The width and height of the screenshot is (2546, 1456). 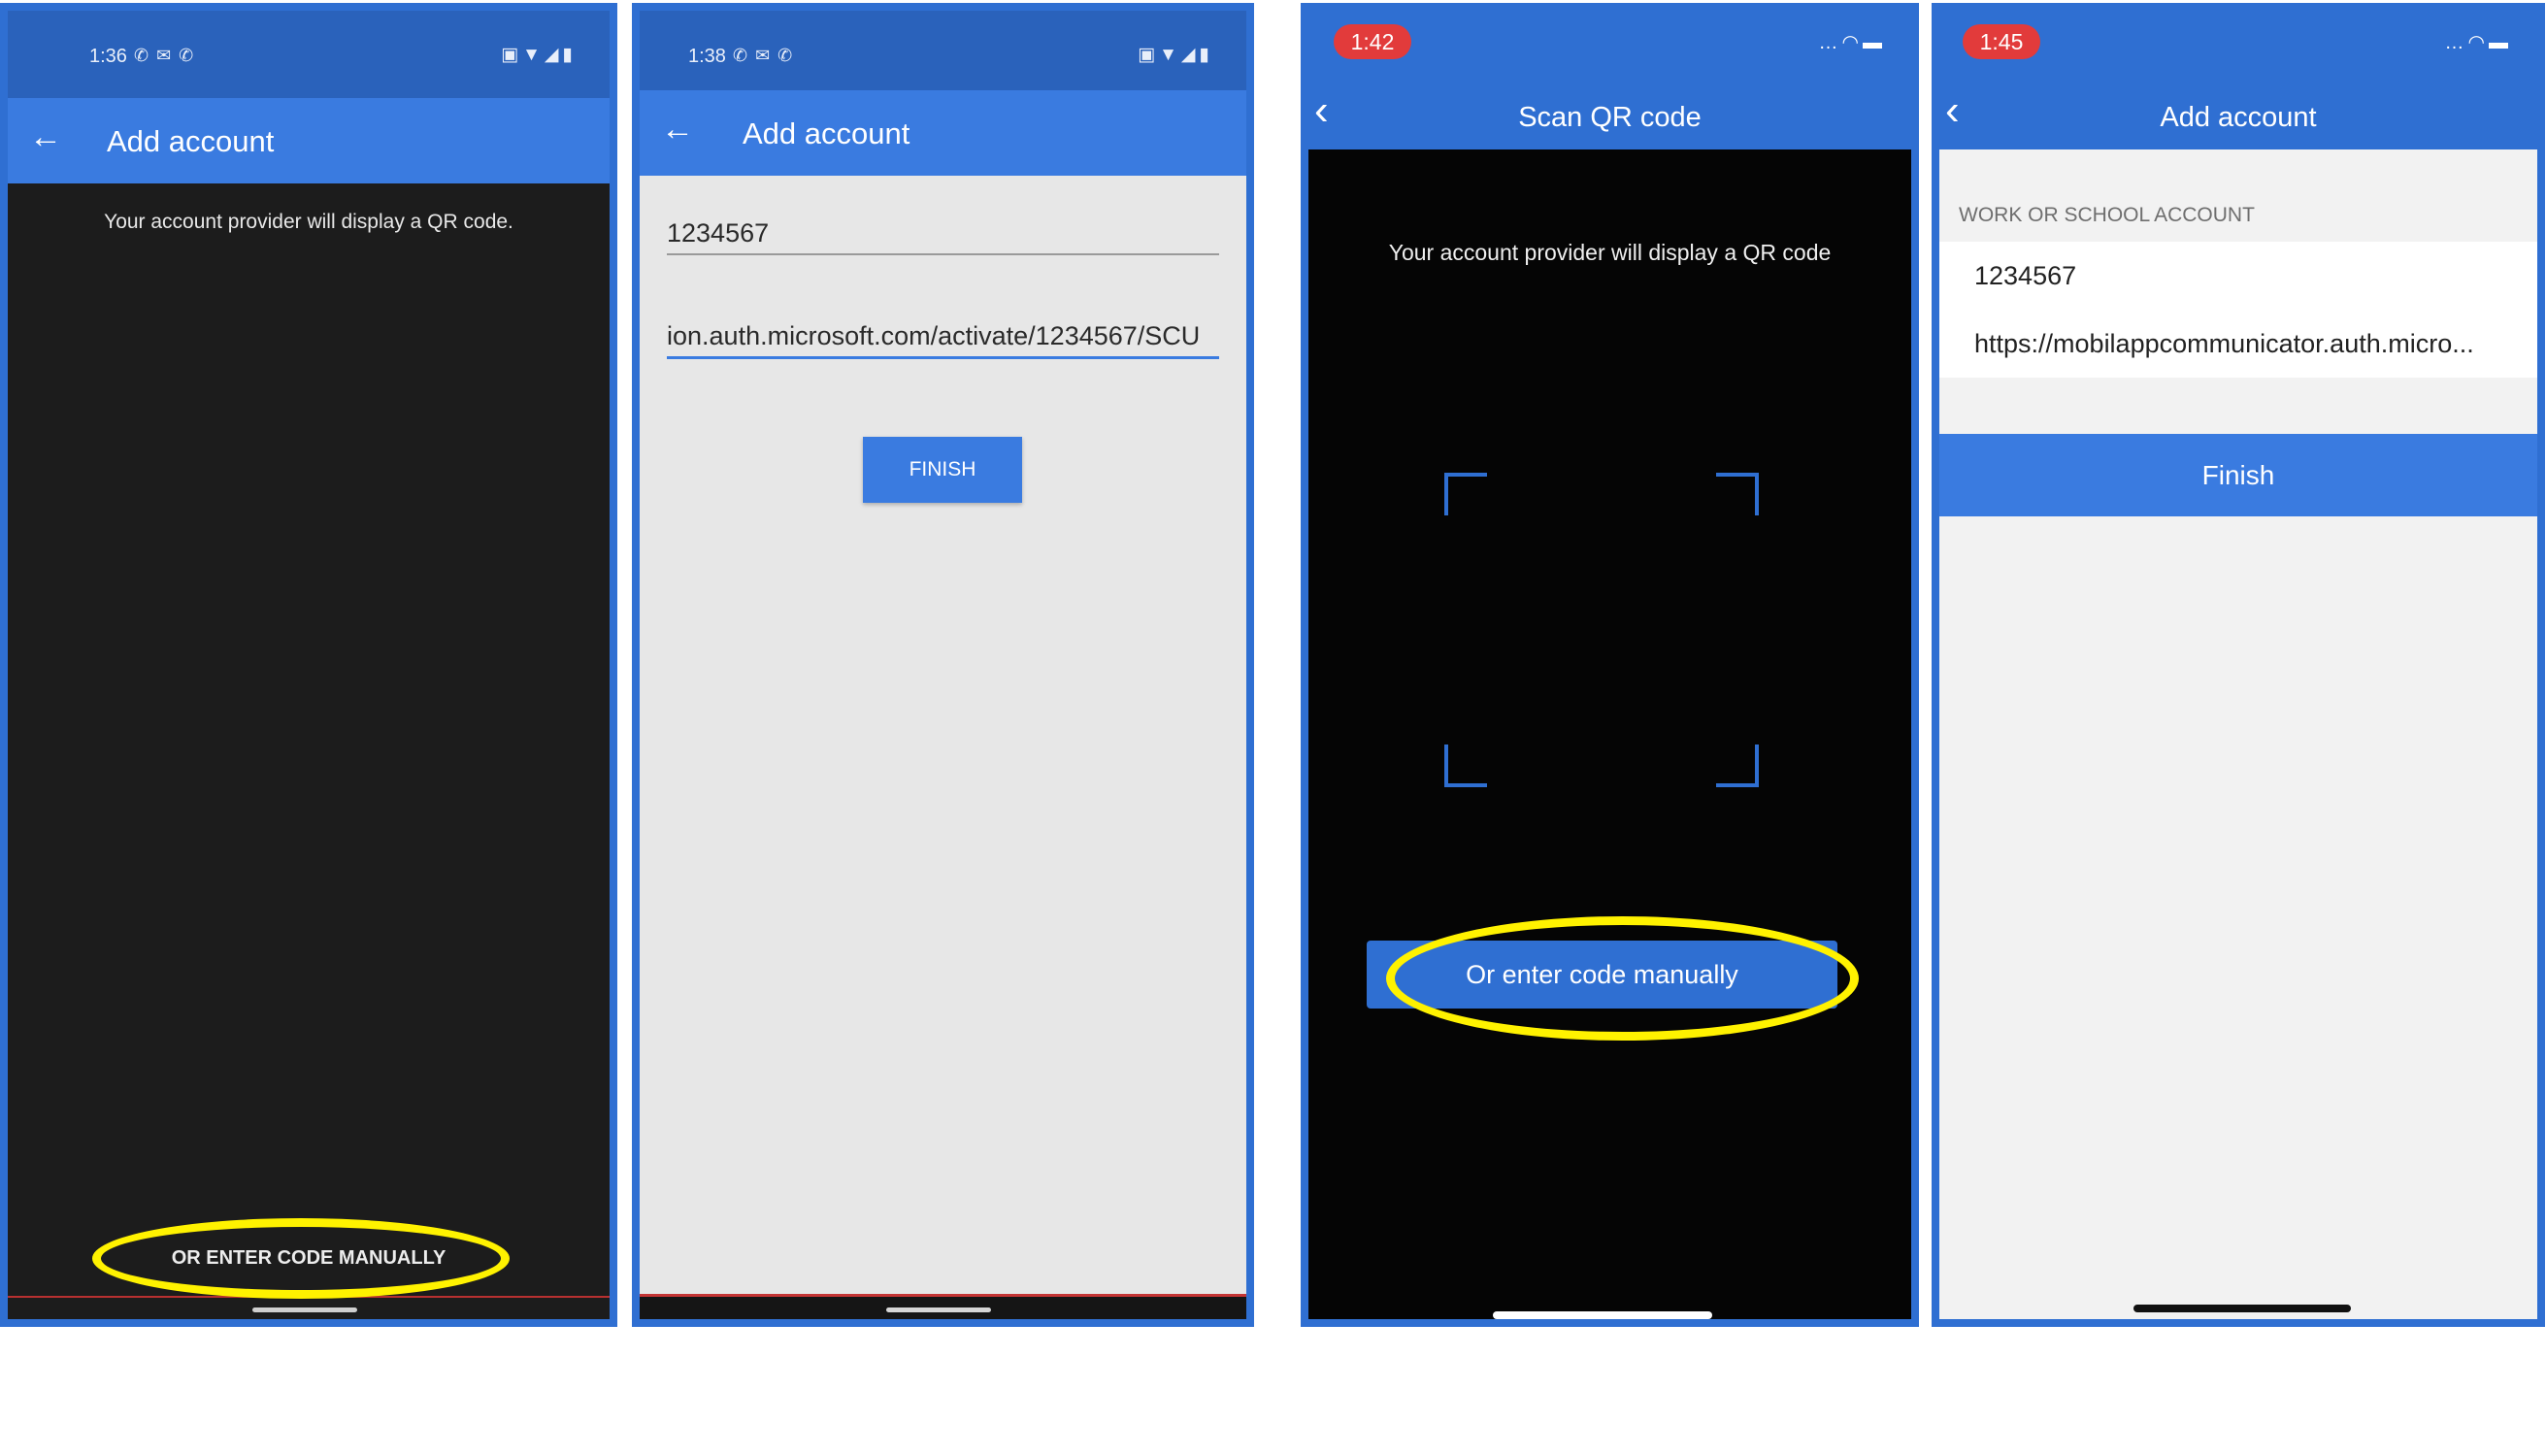 I want to click on highlight-ellipse-android, so click(x=301, y=1258).